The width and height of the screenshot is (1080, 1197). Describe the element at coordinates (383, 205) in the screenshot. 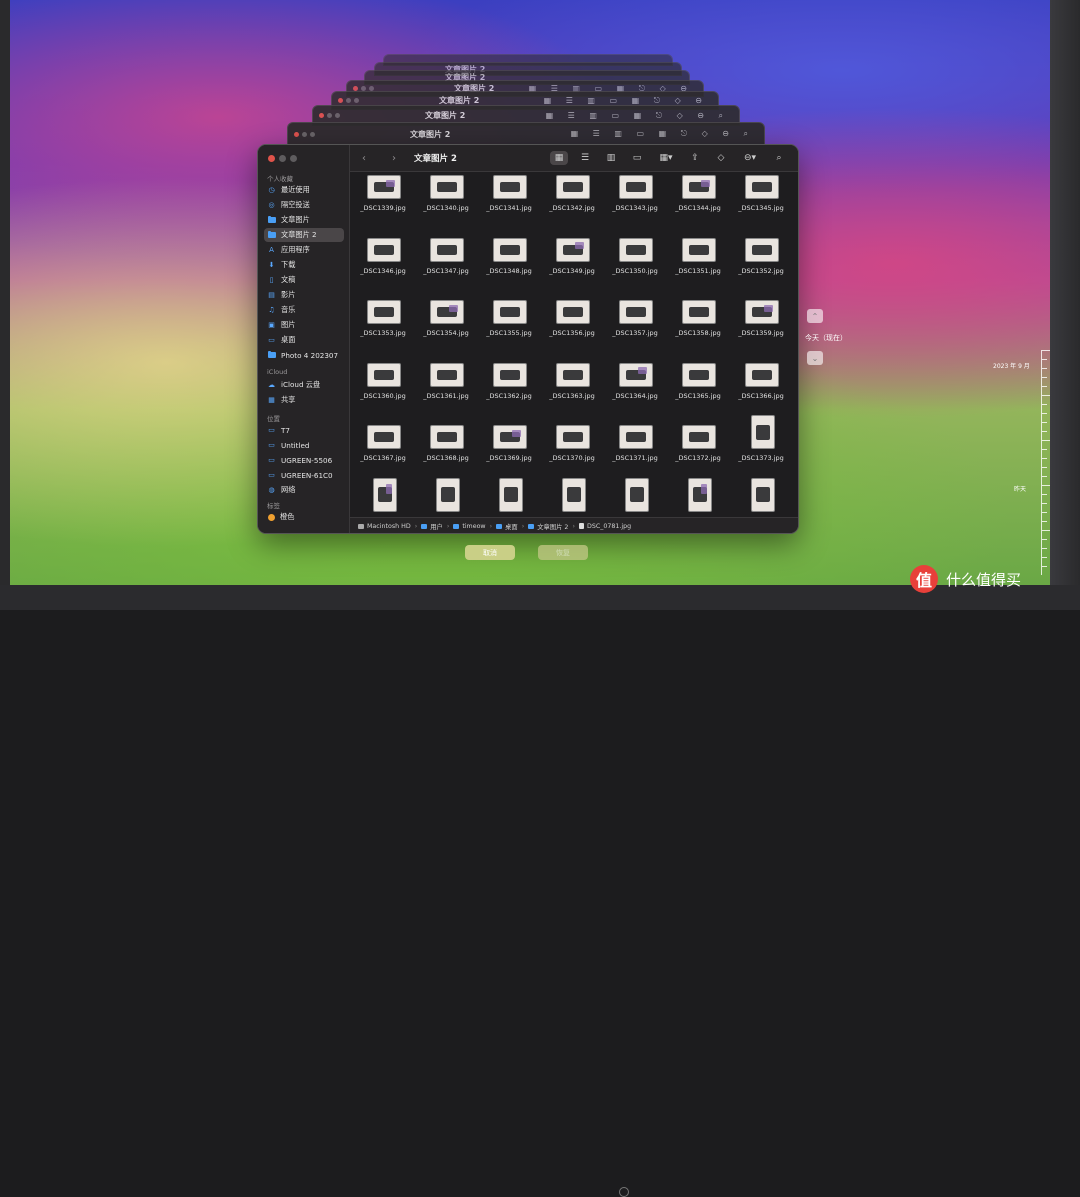

I see `file-item: _DSC1339.jpg` at that location.